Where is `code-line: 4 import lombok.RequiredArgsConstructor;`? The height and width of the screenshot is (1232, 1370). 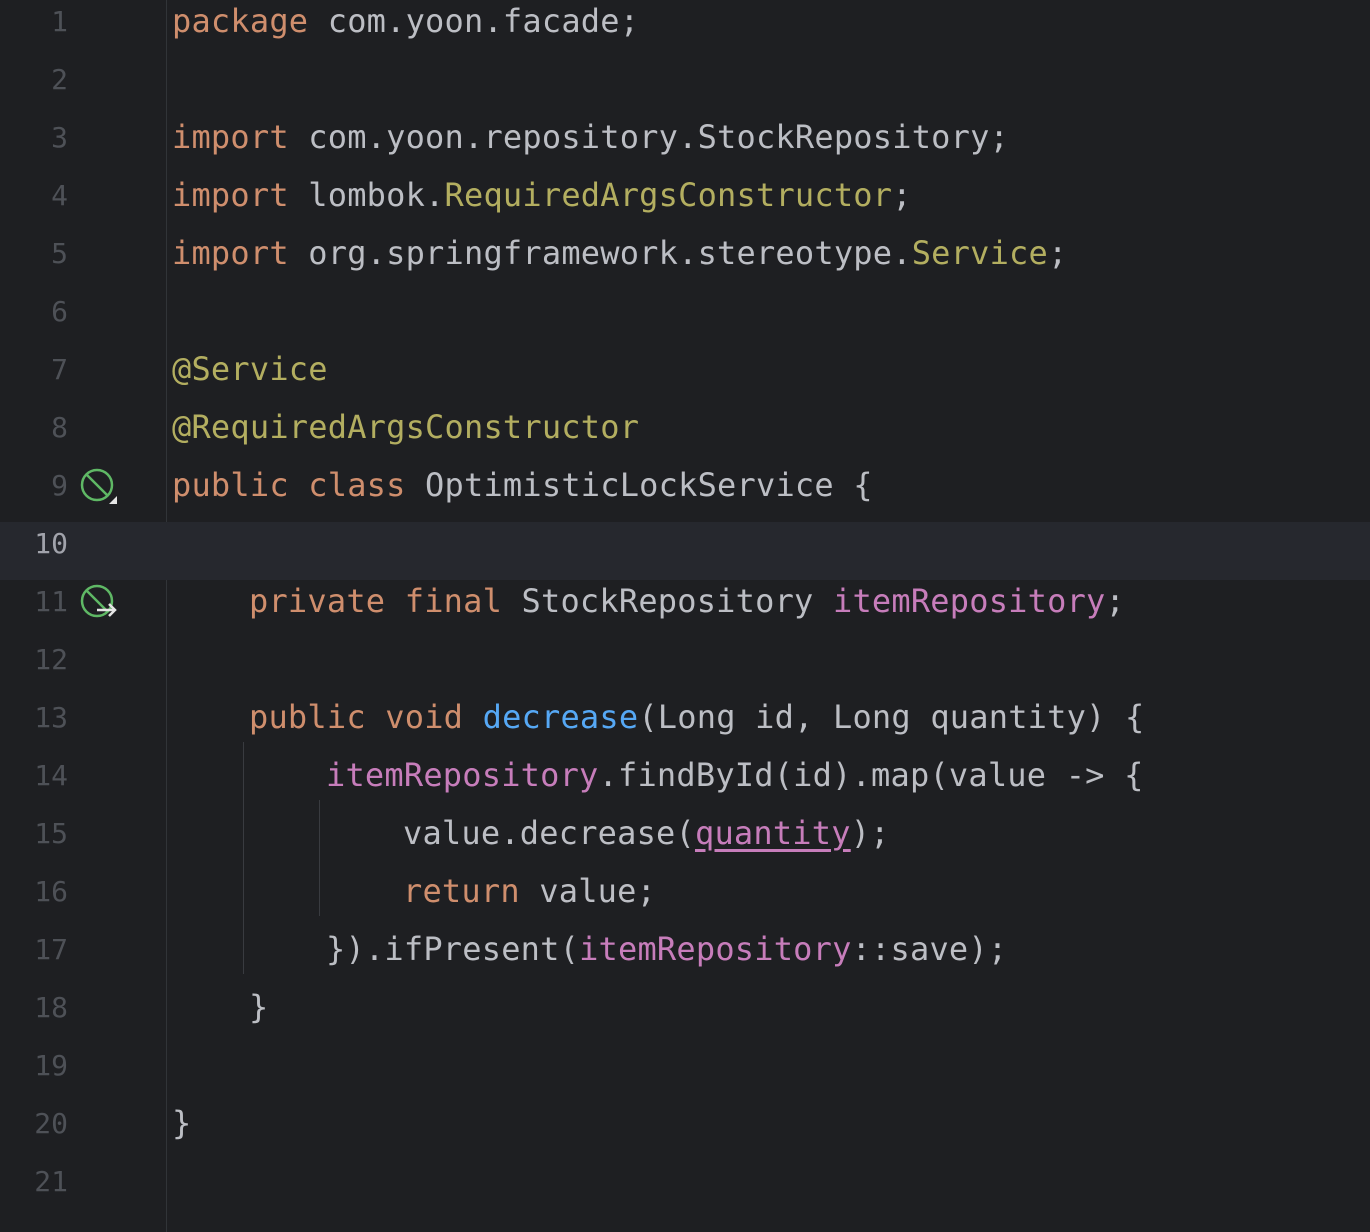 code-line: 4 import lombok.RequiredArgsConstructor; is located at coordinates (685, 203).